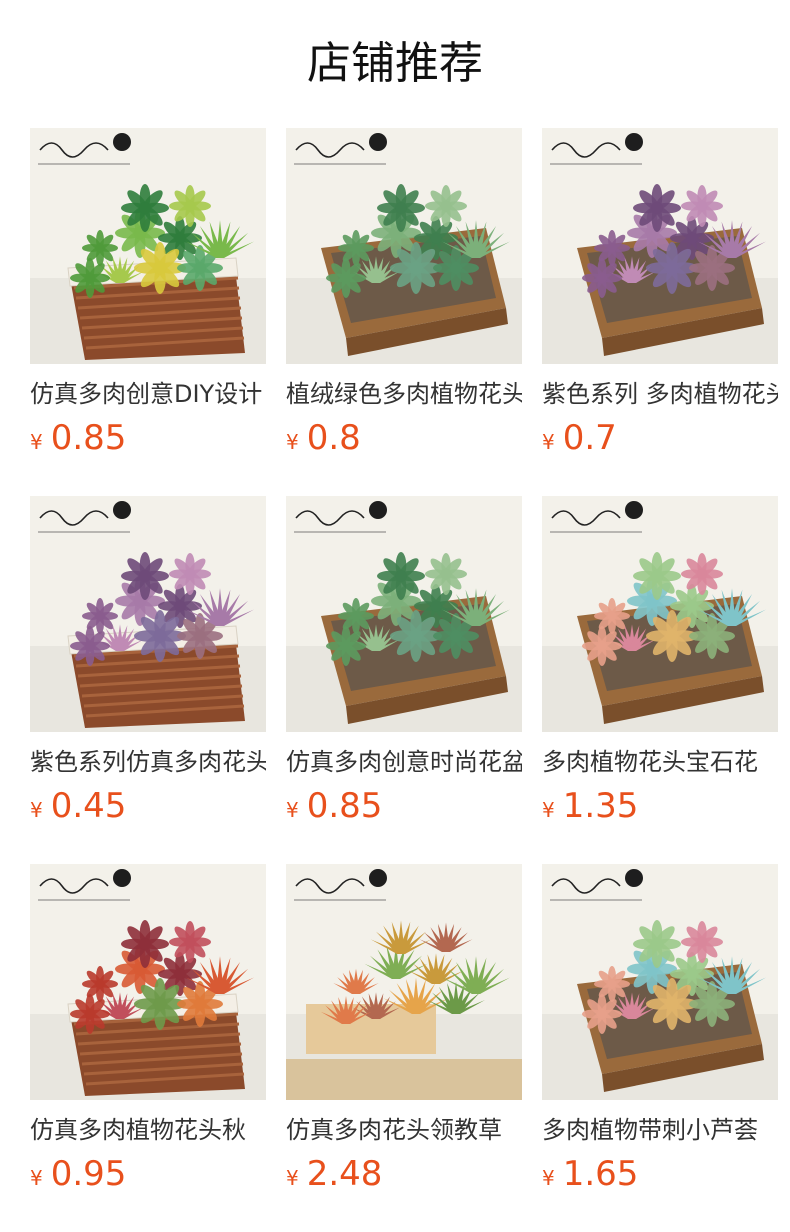 This screenshot has height=1232, width=790. What do you see at coordinates (148, 1176) in the screenshot?
I see `product-price: ¥0.95` at bounding box center [148, 1176].